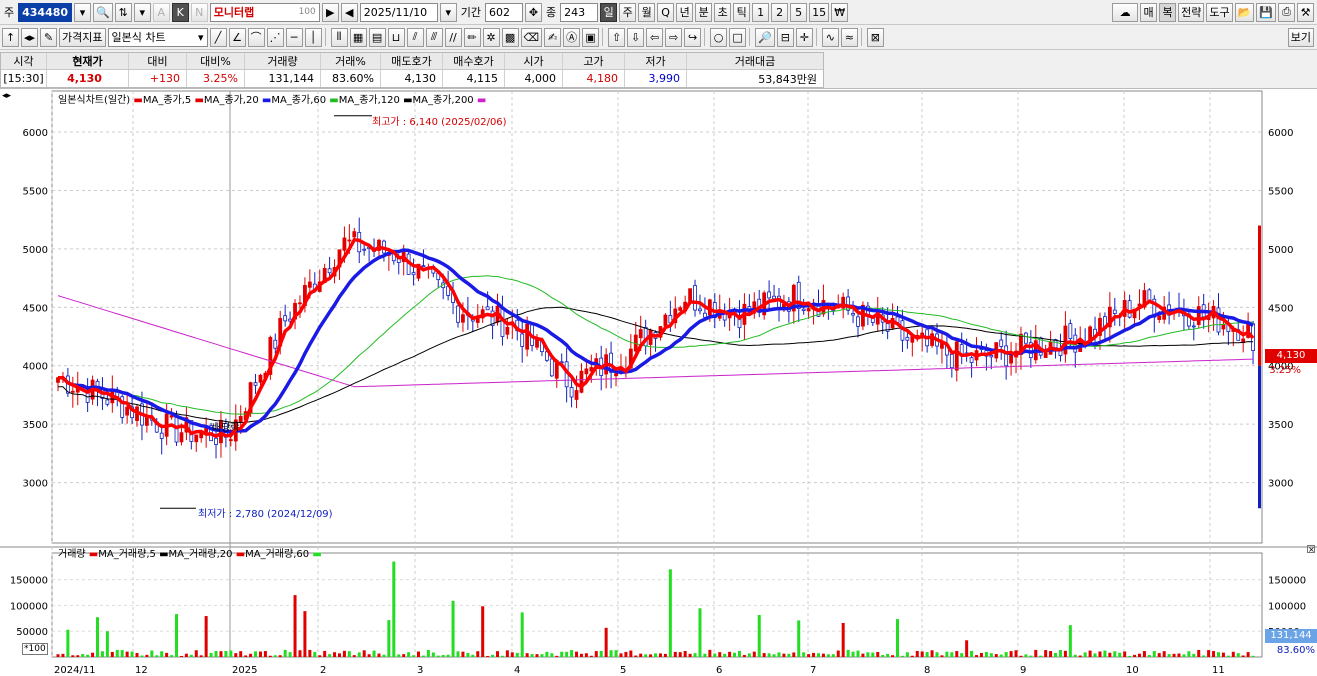 The width and height of the screenshot is (1317, 676). What do you see at coordinates (534, 12) in the screenshot?
I see `zoom-arrows-icon: ✥` at bounding box center [534, 12].